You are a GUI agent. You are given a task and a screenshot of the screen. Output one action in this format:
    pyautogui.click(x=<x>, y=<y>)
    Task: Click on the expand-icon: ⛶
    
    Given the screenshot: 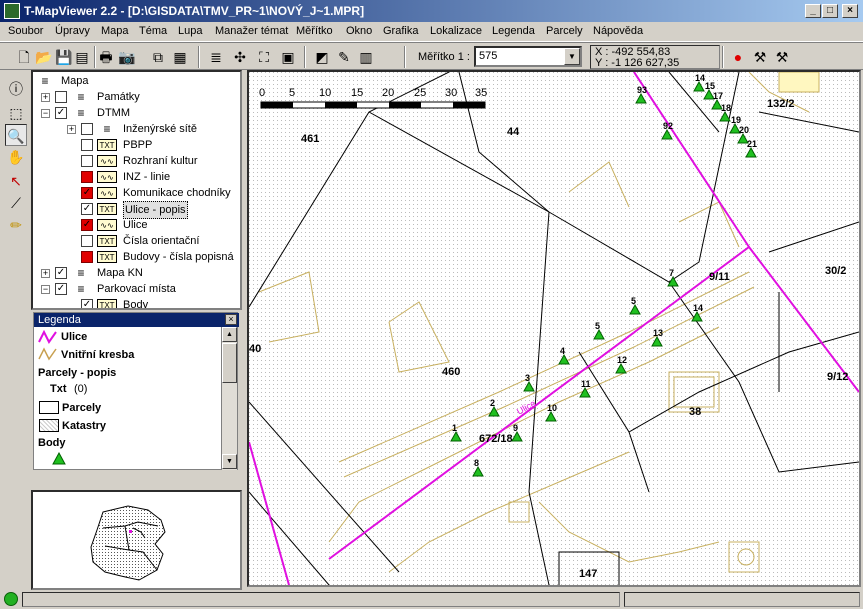 What is the action you would take?
    pyautogui.click(x=264, y=57)
    